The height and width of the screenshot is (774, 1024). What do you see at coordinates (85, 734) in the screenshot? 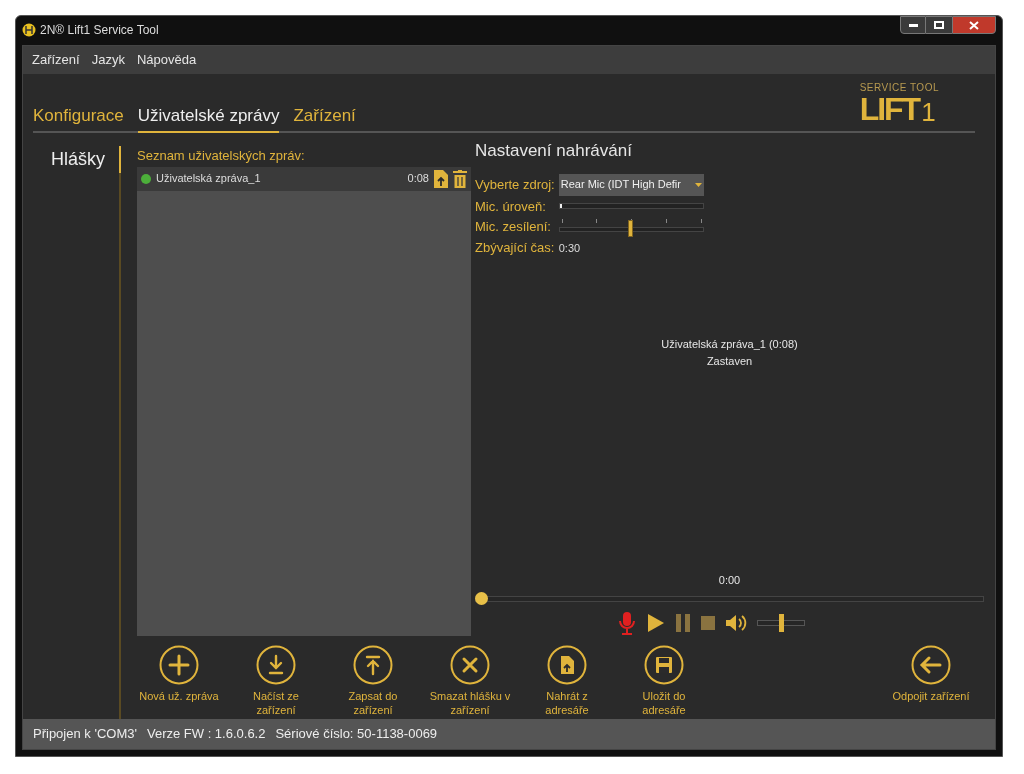
I see `status-text: Připojen k 'COM3'` at bounding box center [85, 734].